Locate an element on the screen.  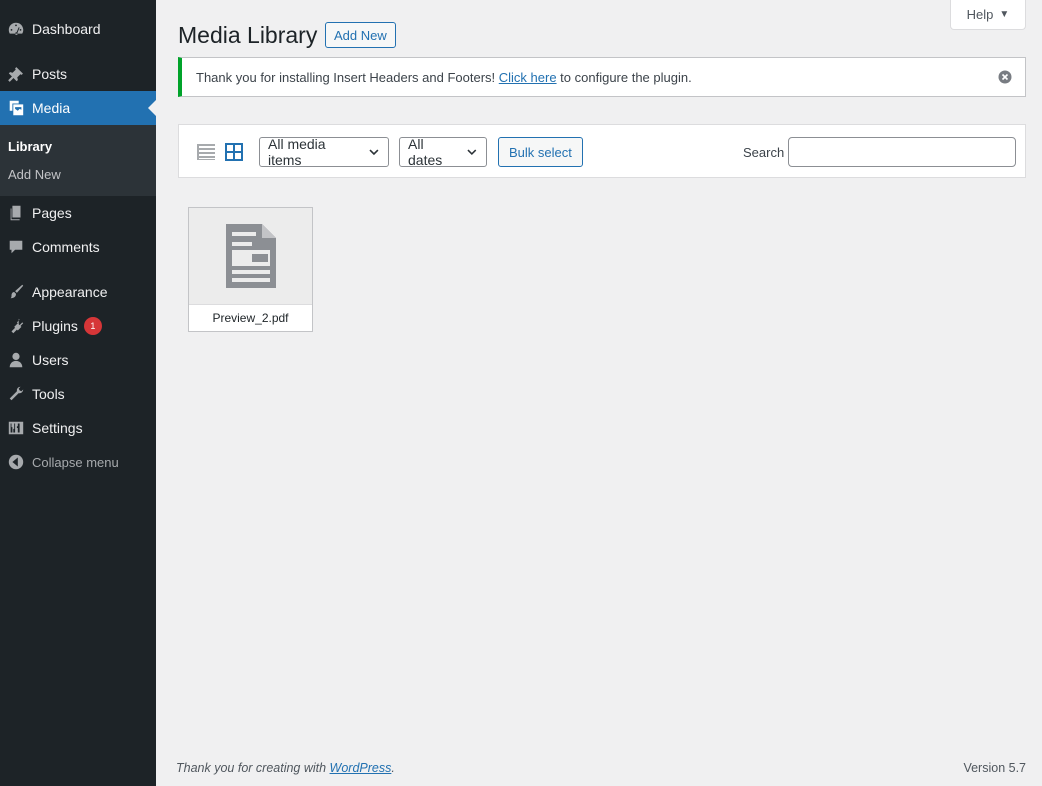
sidebar-item-label: Settings is located at coordinates (57, 428).